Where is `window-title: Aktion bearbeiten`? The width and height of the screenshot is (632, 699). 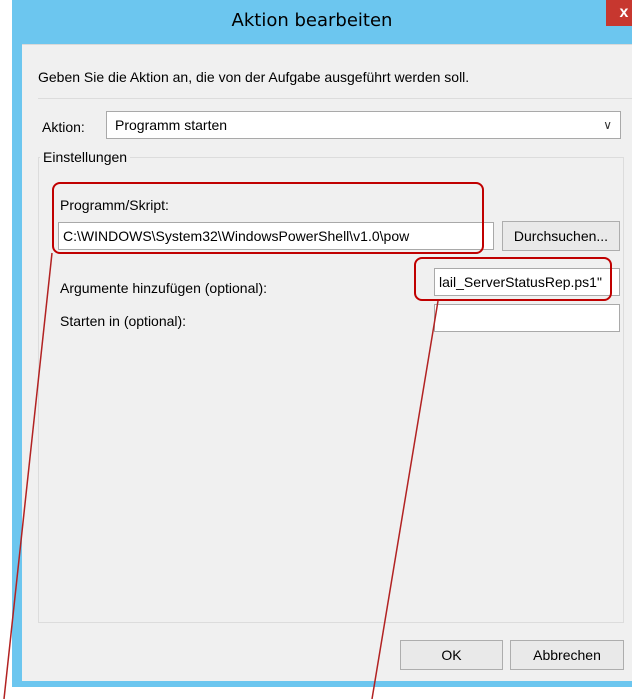 window-title: Aktion bearbeiten is located at coordinates (312, 20).